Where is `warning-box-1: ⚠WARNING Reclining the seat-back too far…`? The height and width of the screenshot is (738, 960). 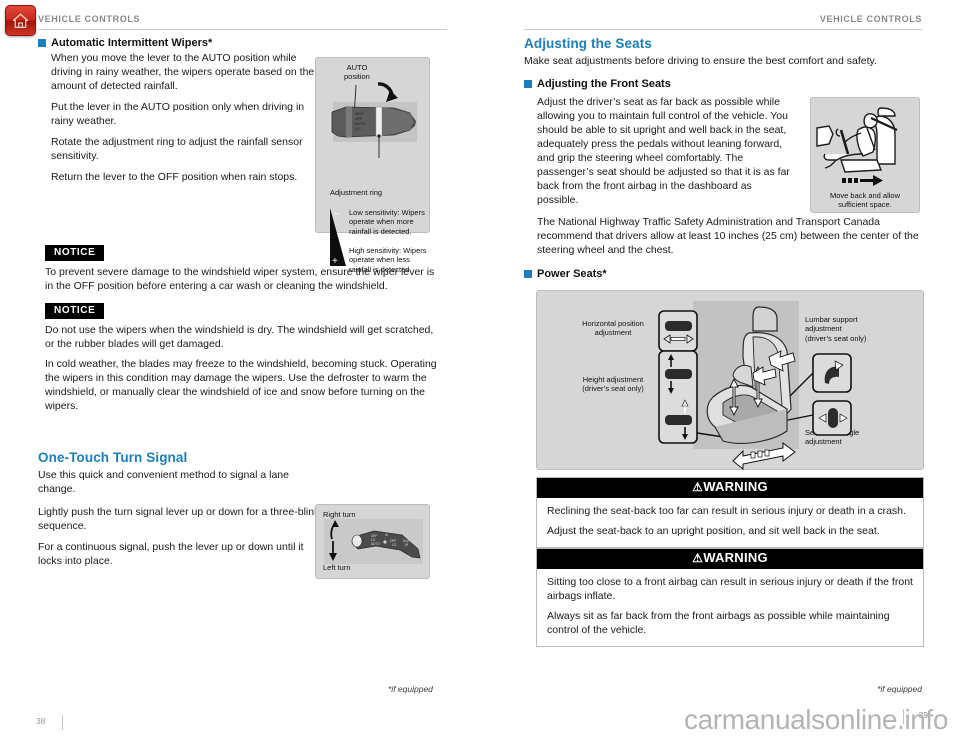 warning-box-1: ⚠WARNING Reclining the seat-back too far… is located at coordinates (730, 512).